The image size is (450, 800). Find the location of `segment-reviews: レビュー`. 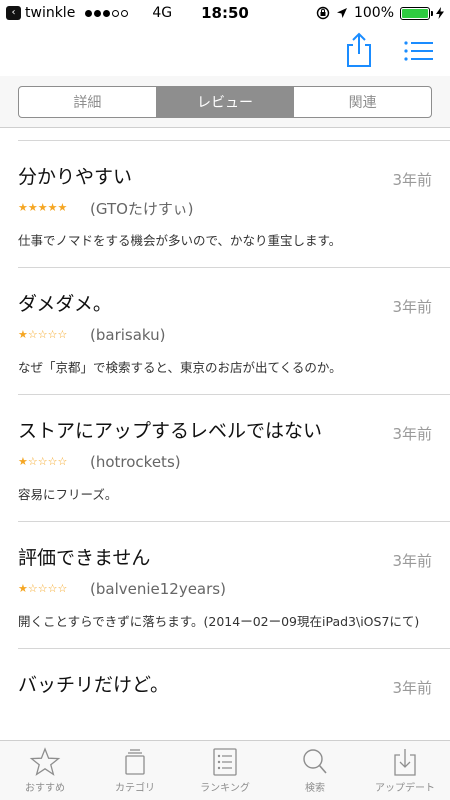

segment-reviews: レビュー is located at coordinates (225, 102).